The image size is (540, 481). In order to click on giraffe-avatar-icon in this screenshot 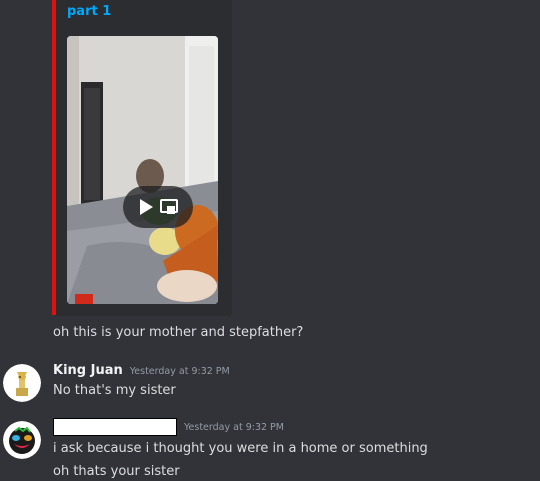, I will do `click(22, 383)`.